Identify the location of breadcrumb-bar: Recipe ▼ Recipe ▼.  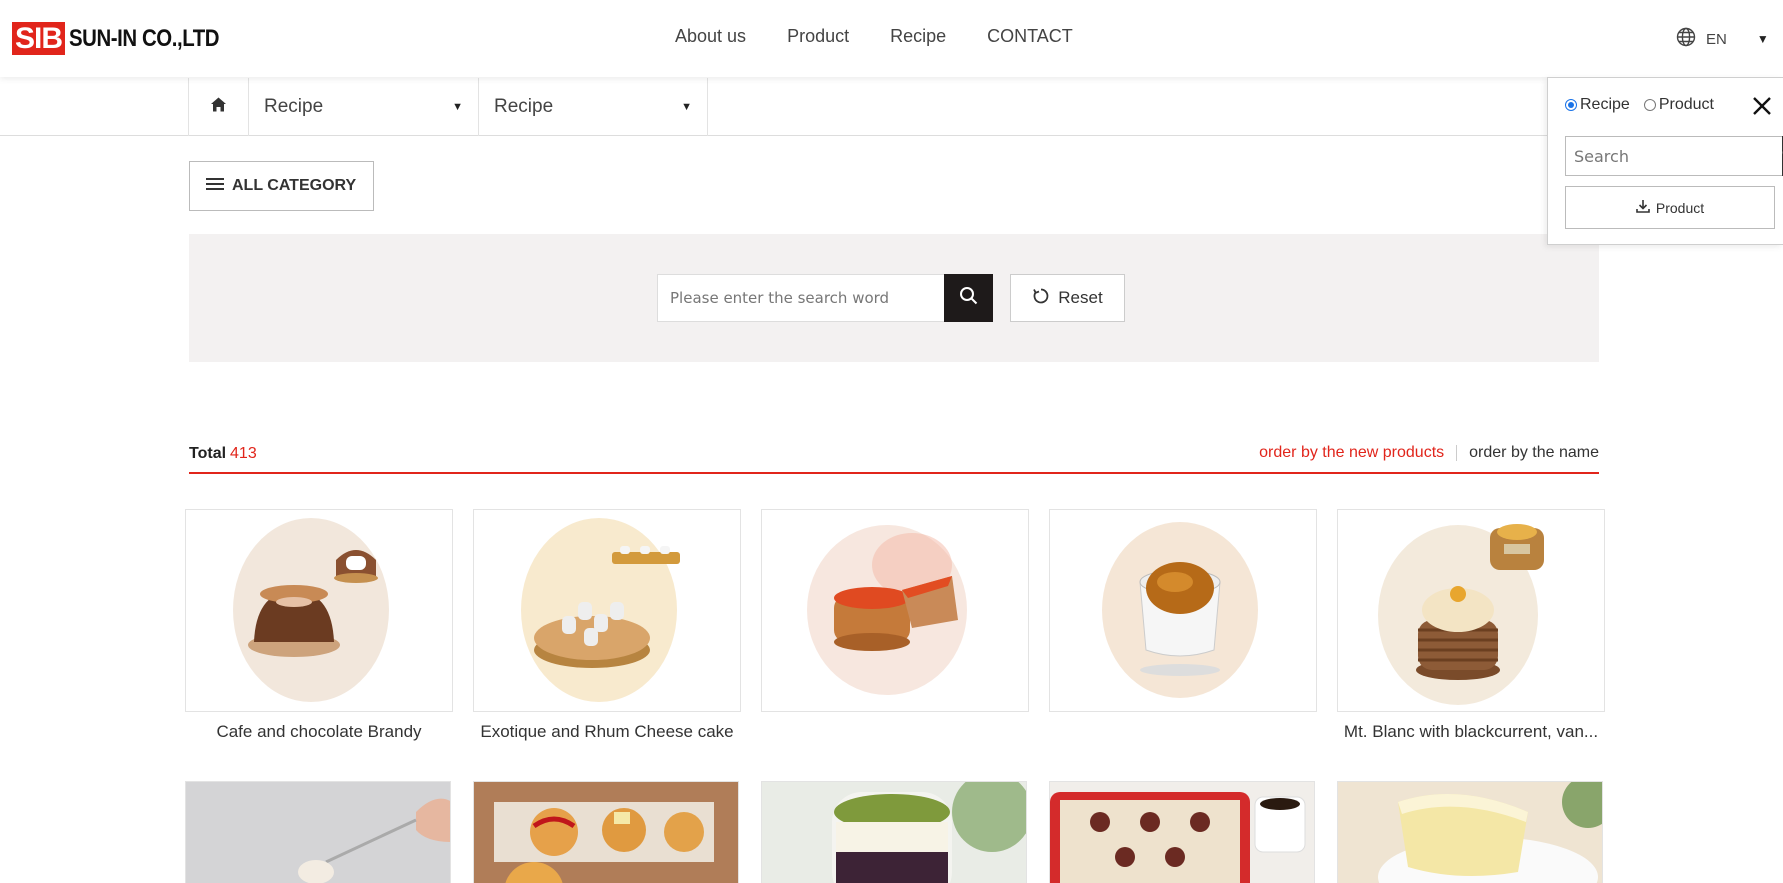
(891, 107).